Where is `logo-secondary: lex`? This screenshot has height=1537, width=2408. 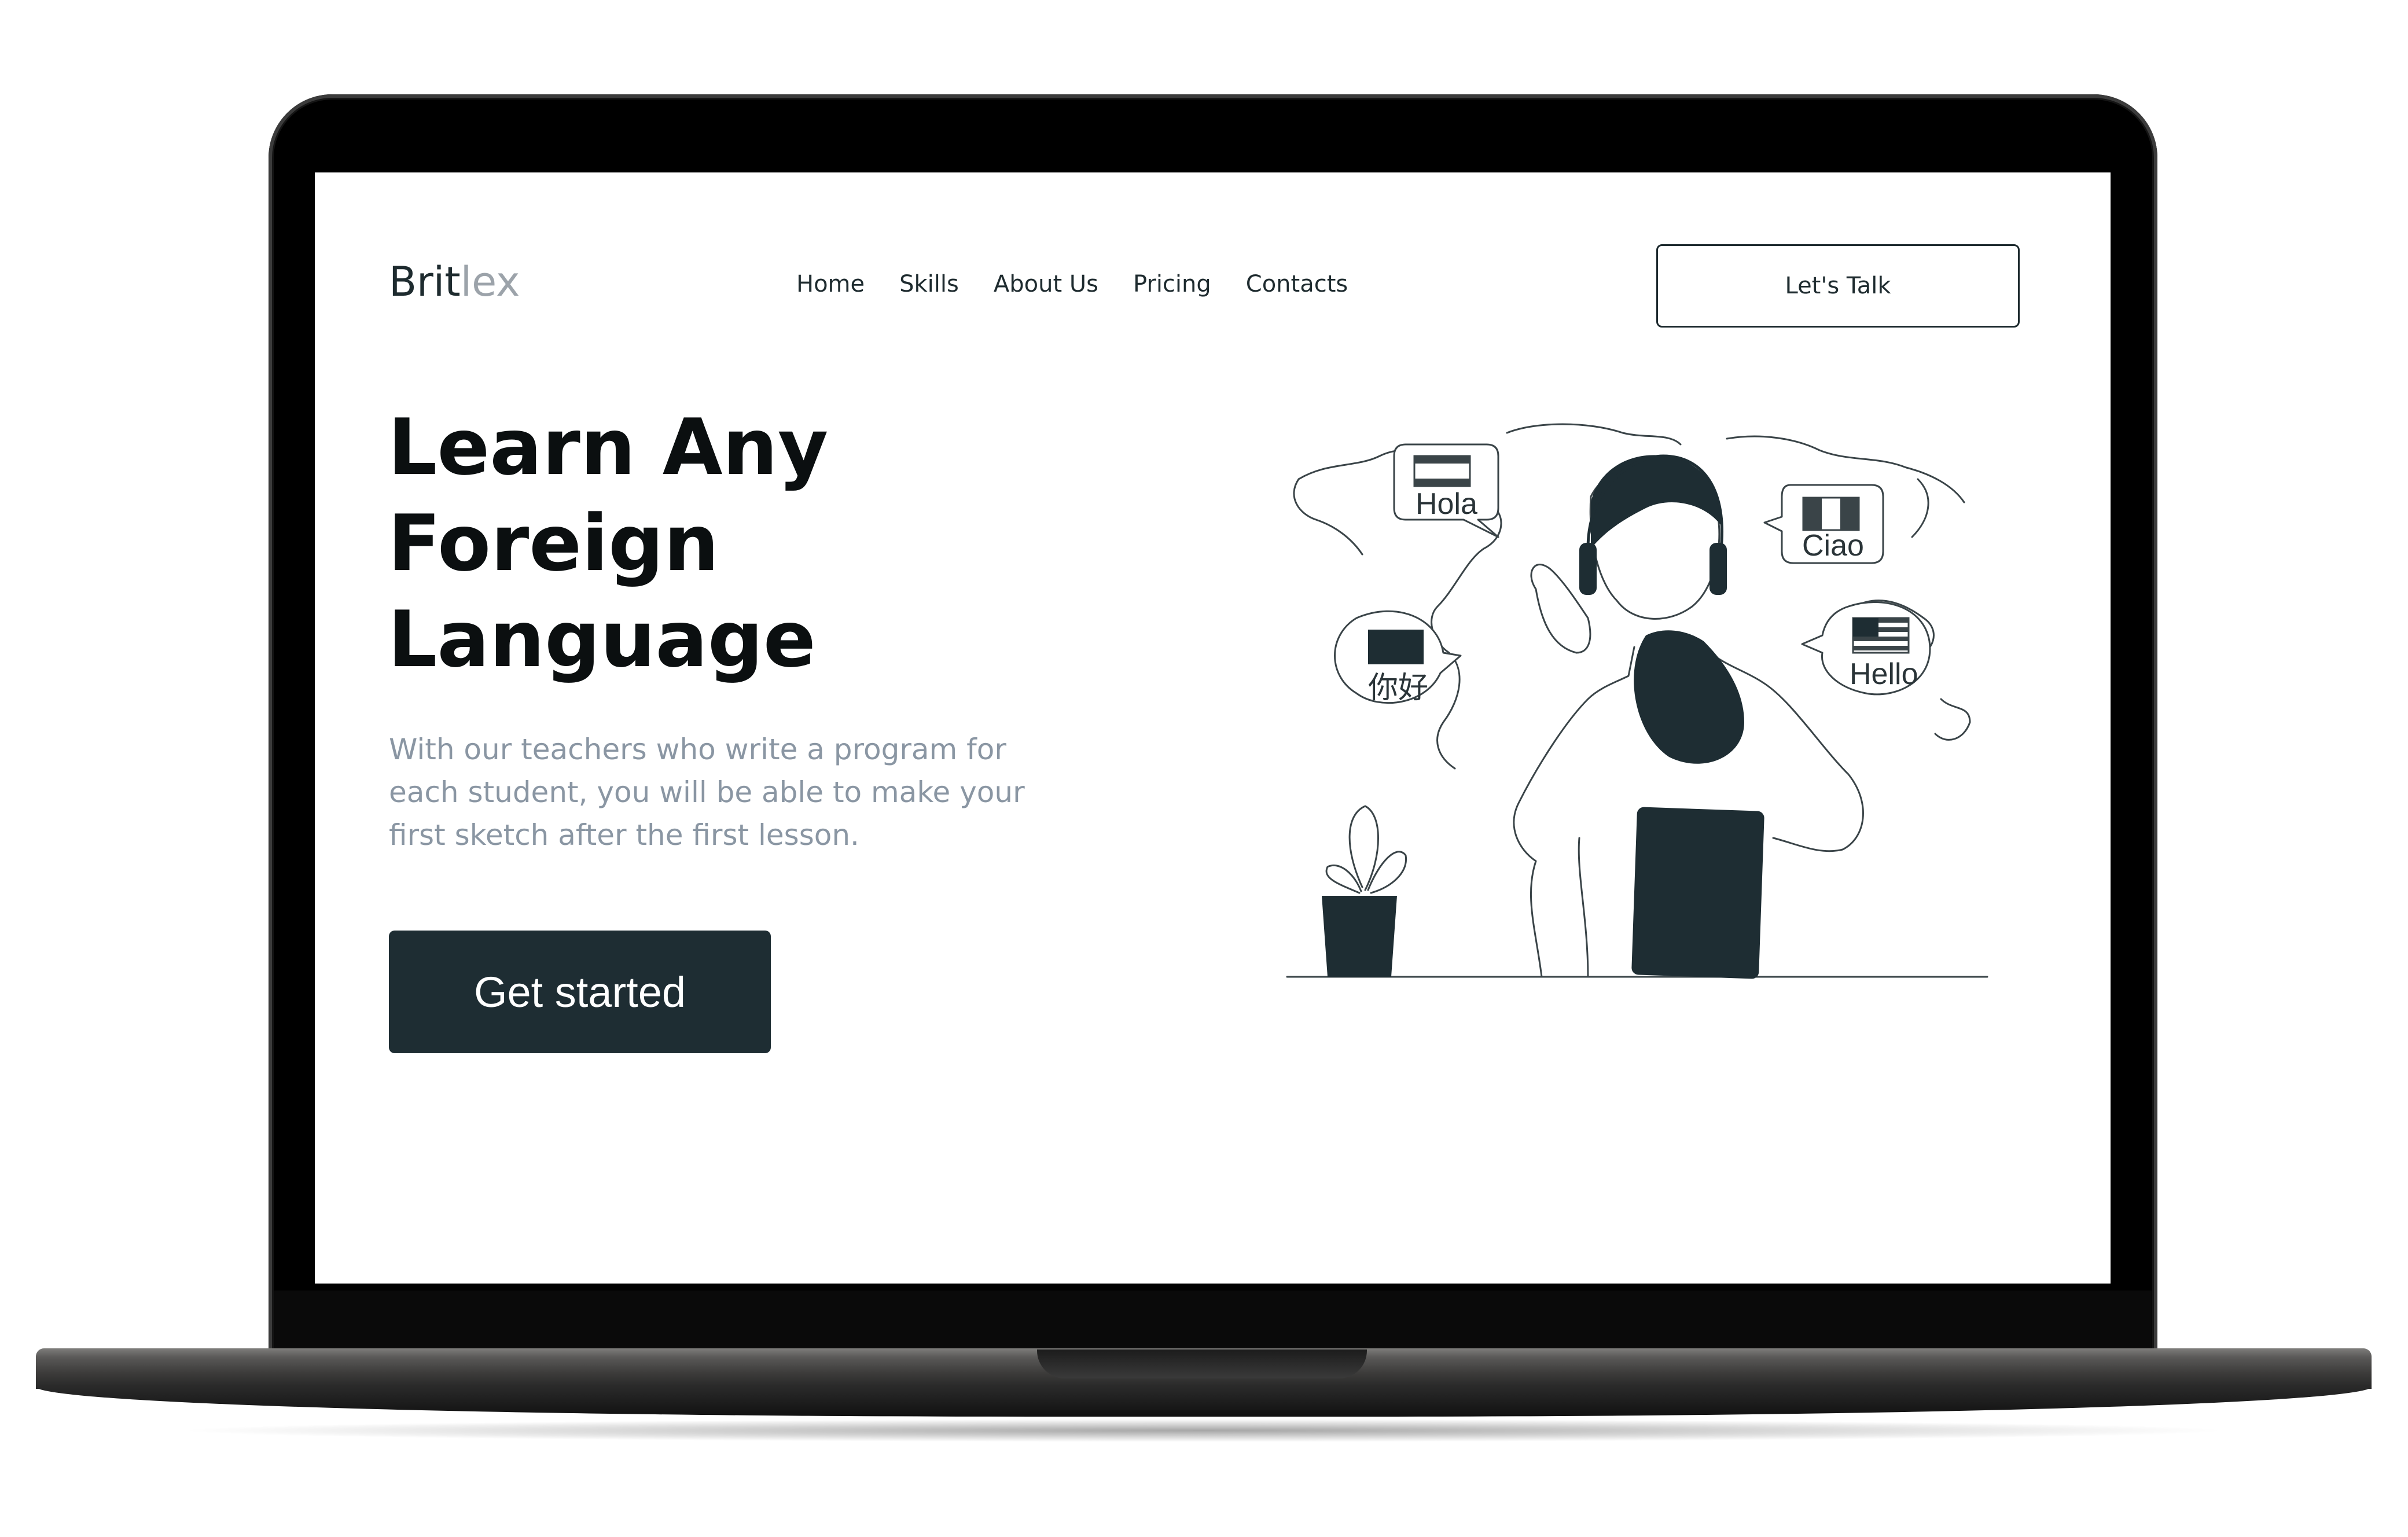 logo-secondary: lex is located at coordinates (490, 282).